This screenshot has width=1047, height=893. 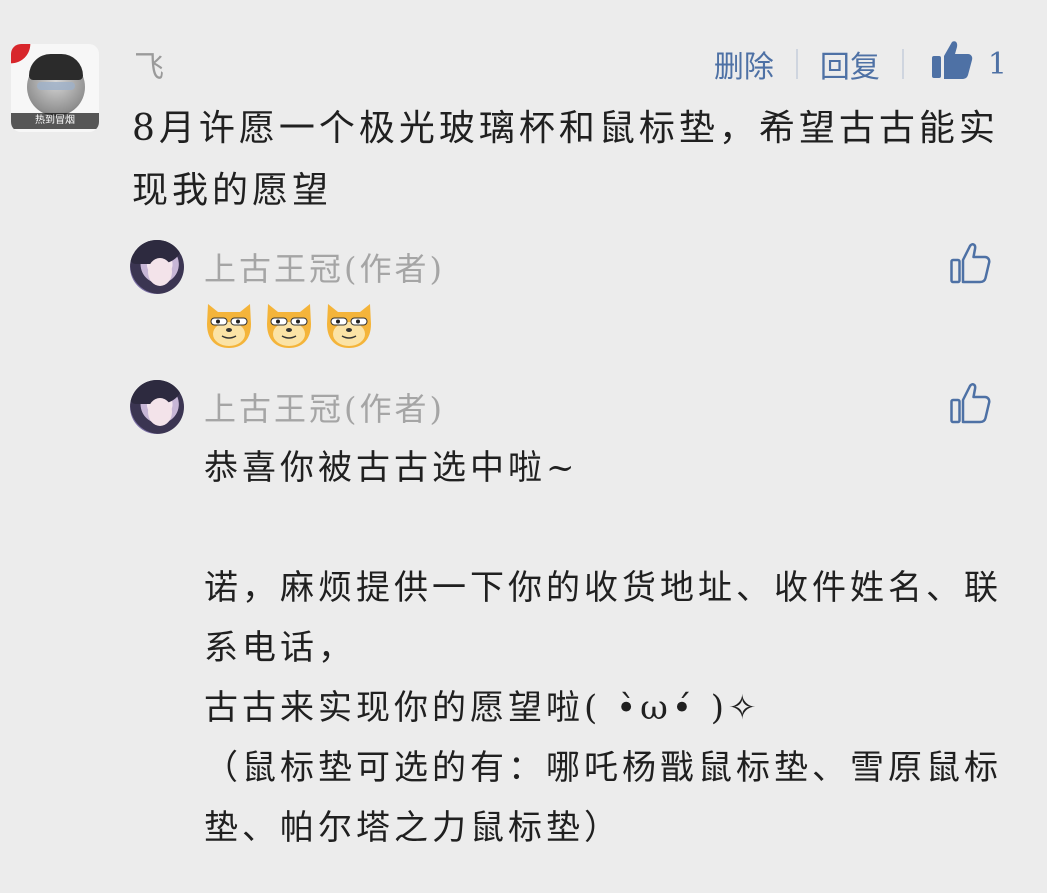 I want to click on like-count: 1, so click(x=997, y=64).